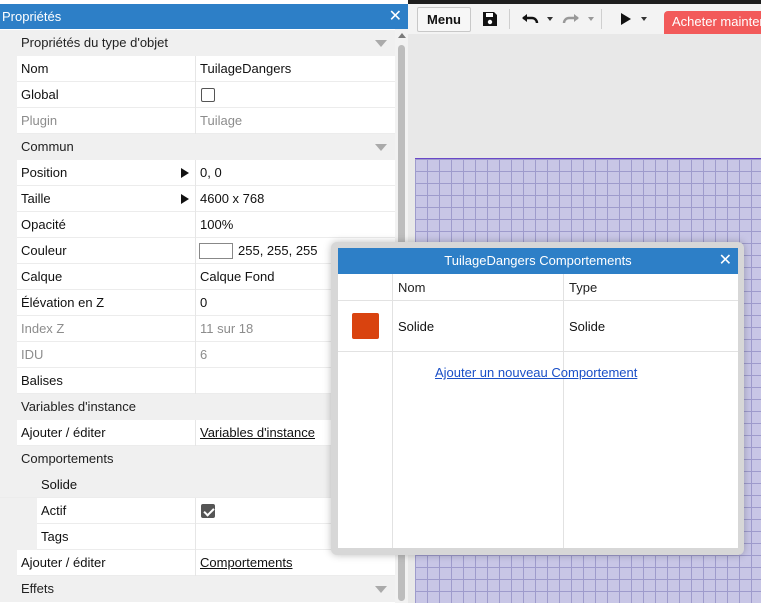  I want to click on play-dropdown-icon, so click(644, 19).